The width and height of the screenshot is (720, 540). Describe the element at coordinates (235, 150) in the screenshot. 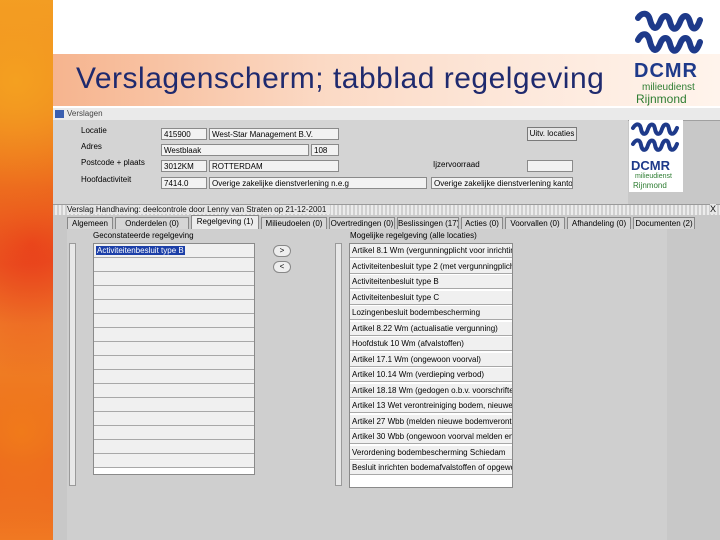

I see `adres-street-field: Westblaak` at that location.